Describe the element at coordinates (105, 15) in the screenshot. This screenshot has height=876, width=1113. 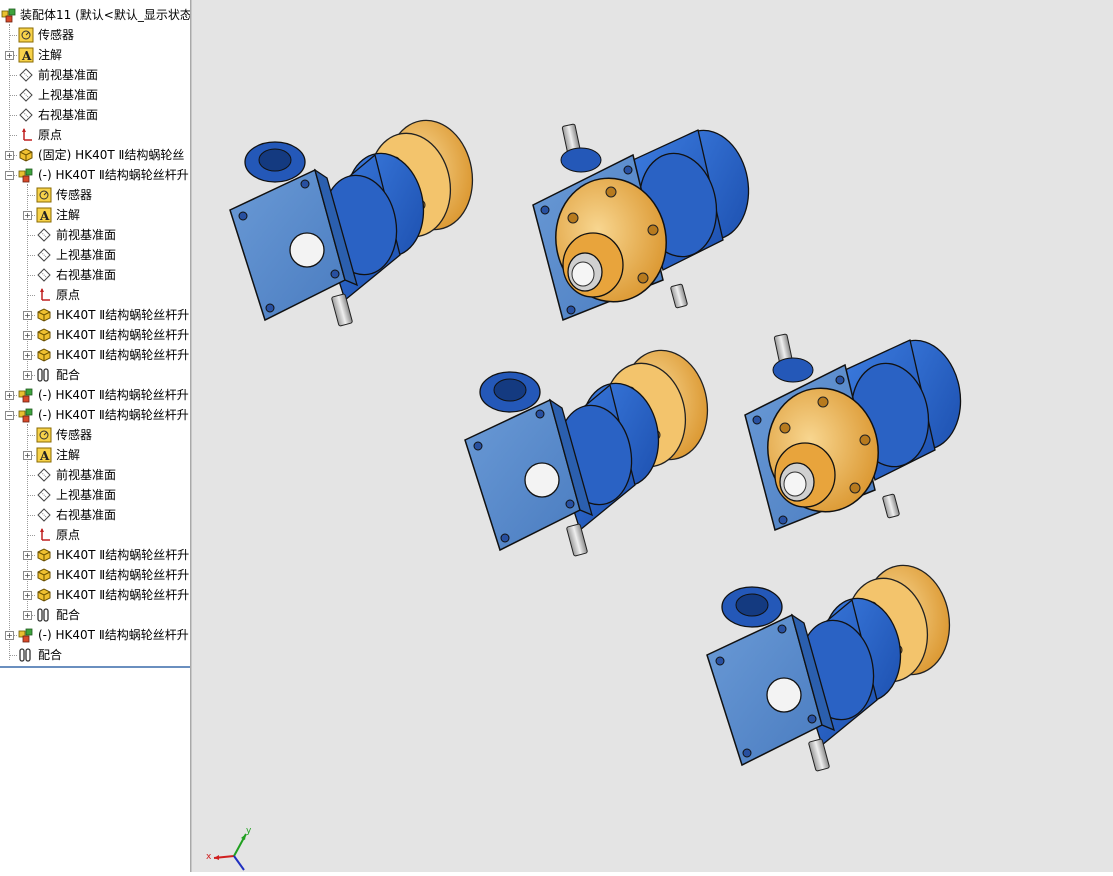
I see `tree-root-label: 装配体11 (默认<默认_显示状态` at that location.